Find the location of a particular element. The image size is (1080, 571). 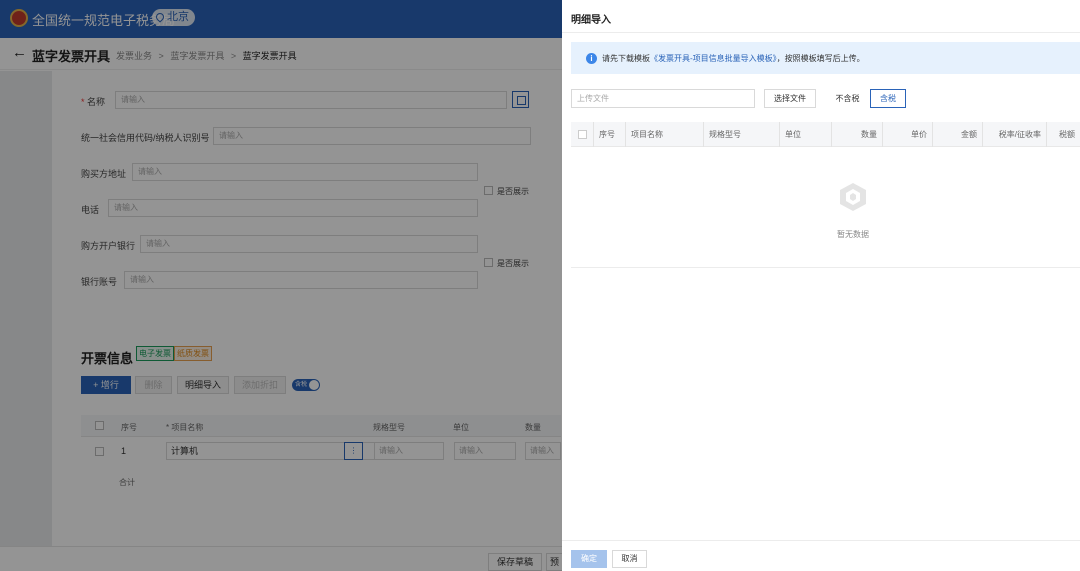

column-header: 单价 is located at coordinates (907, 134).